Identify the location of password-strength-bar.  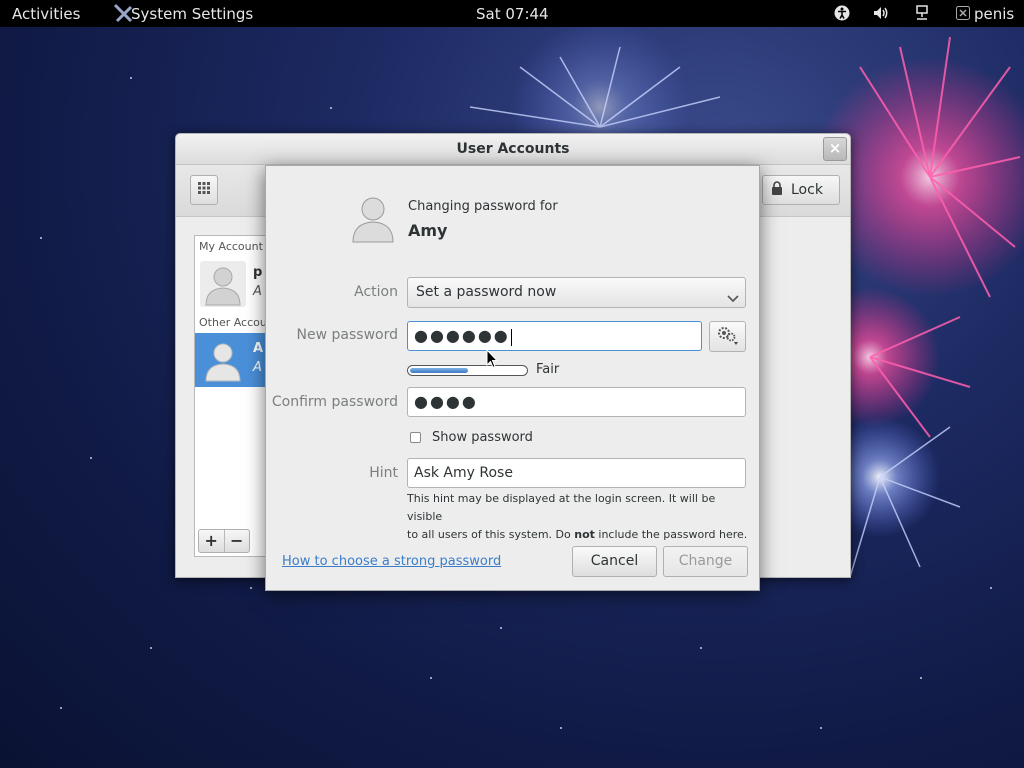
(467, 370).